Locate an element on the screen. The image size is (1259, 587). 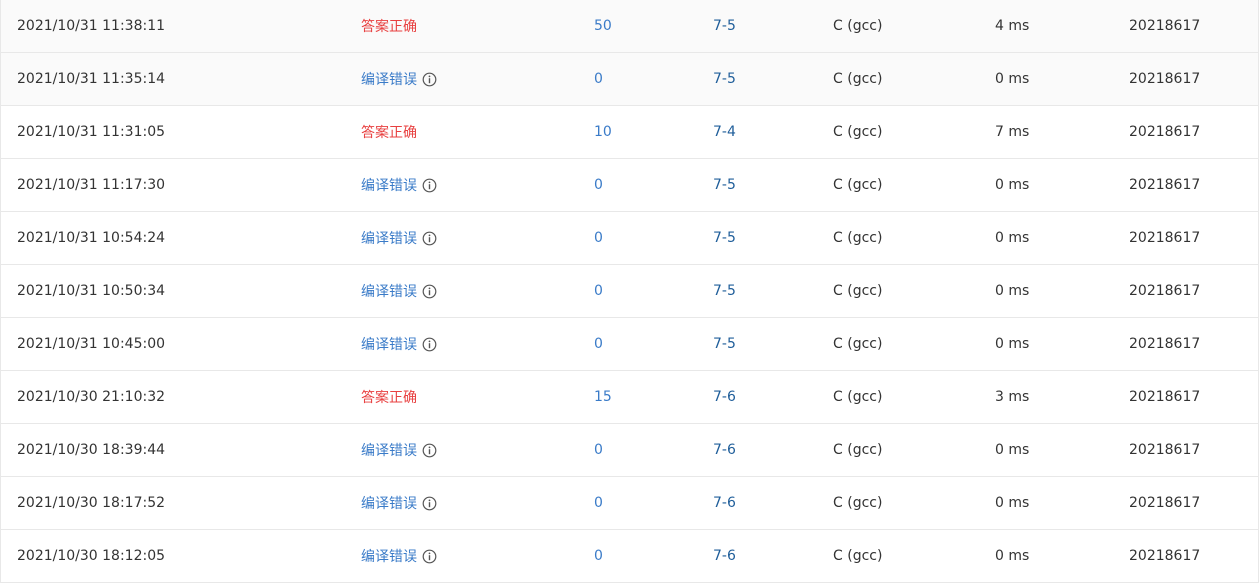
score-cell: 15 is located at coordinates (603, 397).